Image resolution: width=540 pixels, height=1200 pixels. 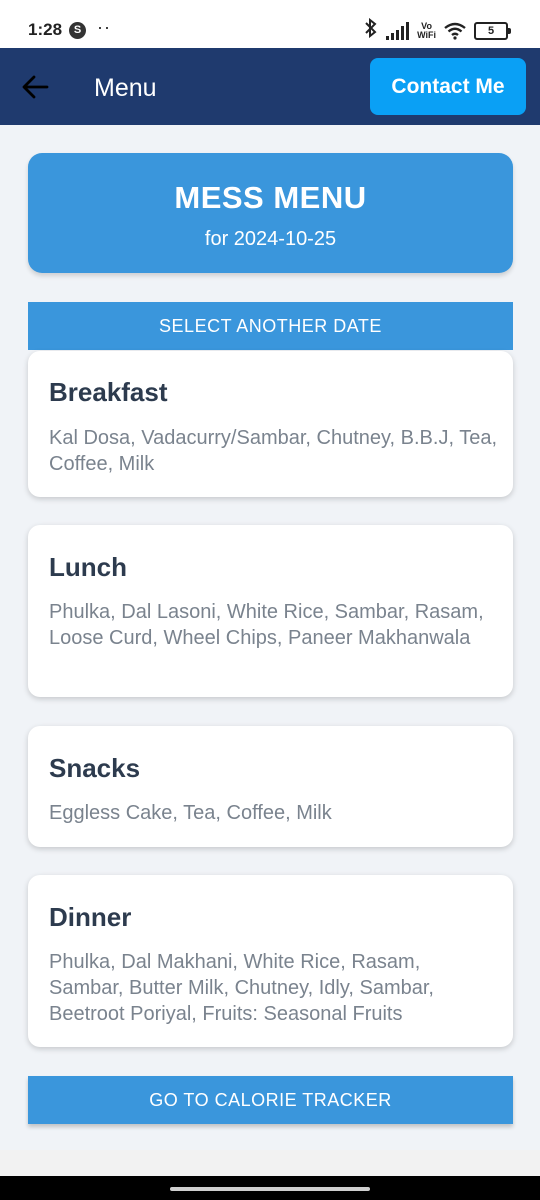 I want to click on contact-me-button: Contact Me, so click(x=448, y=86).